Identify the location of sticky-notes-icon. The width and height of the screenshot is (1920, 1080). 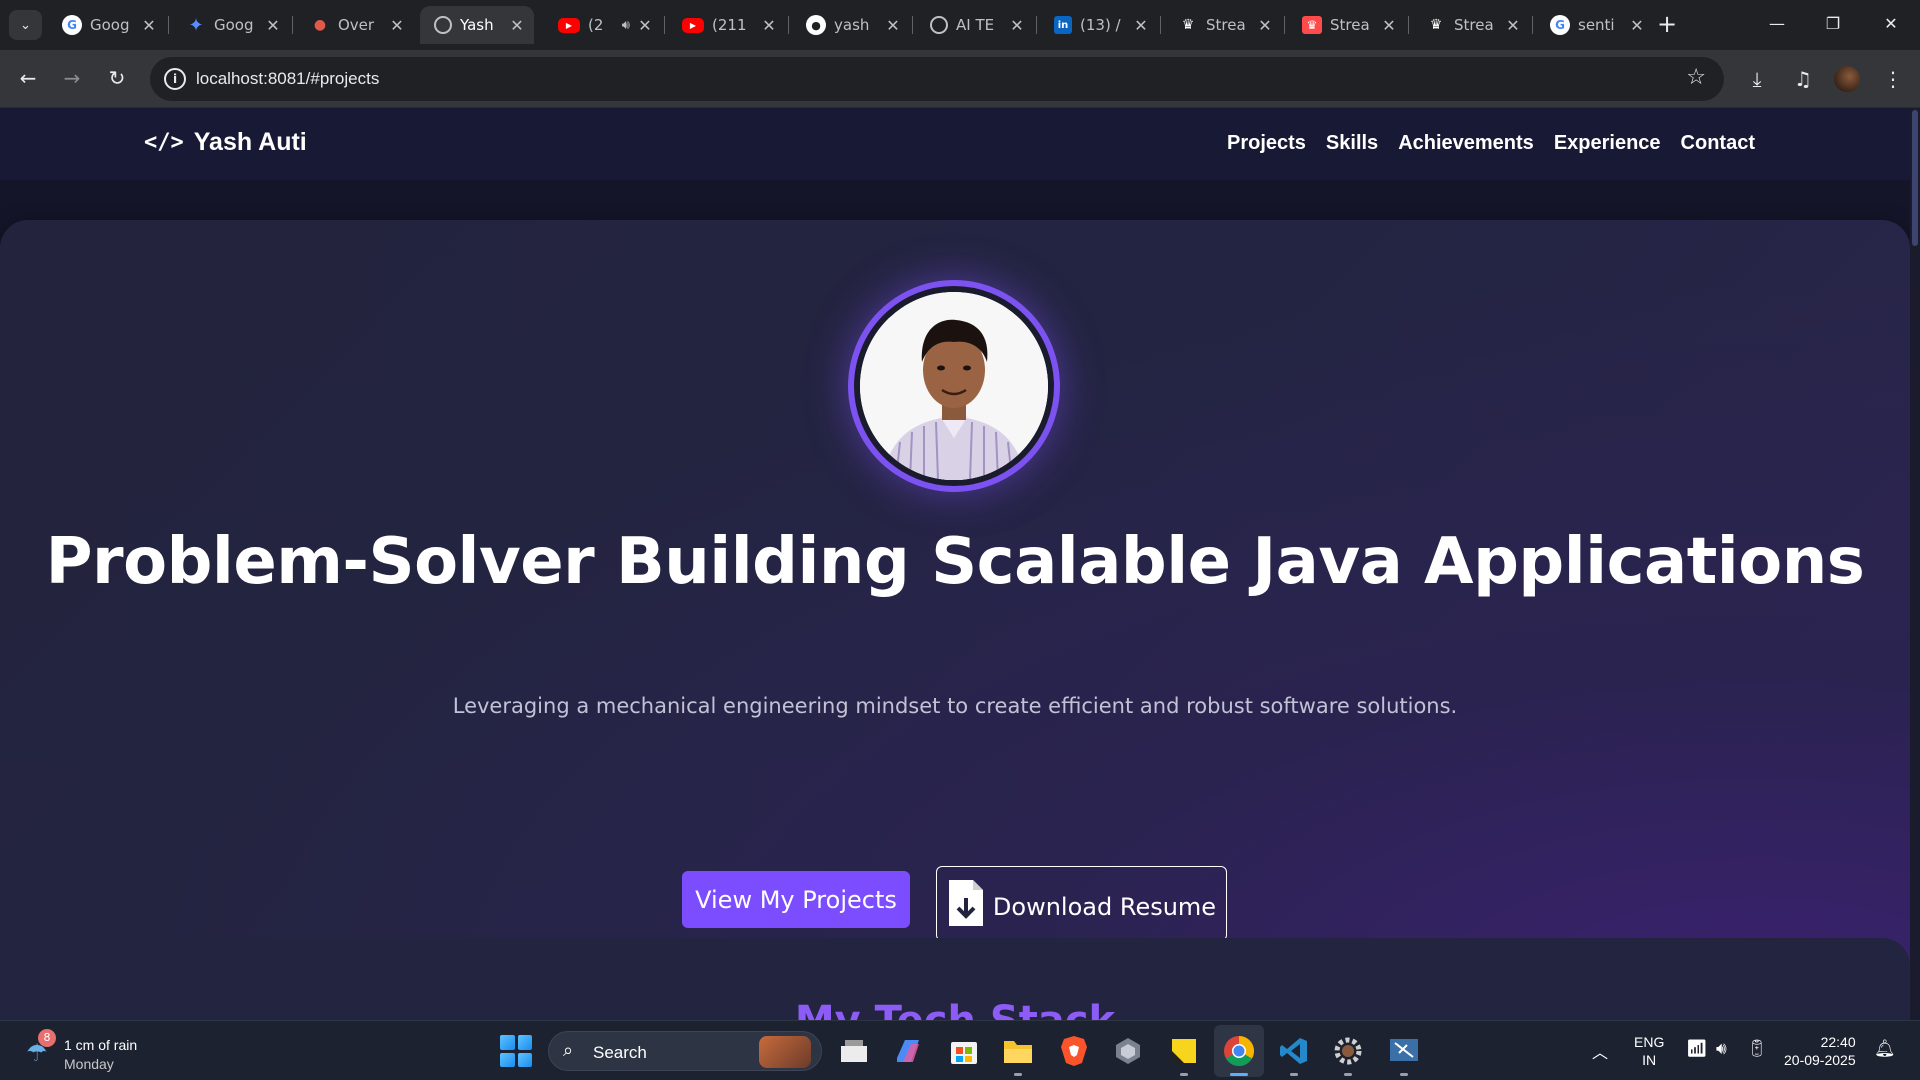
(1184, 1051).